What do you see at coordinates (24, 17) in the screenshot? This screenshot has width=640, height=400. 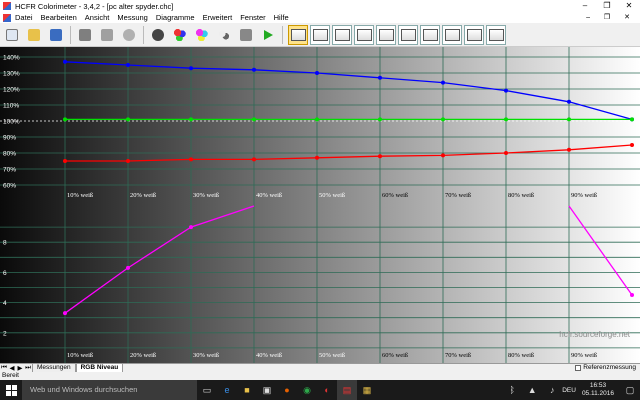 I see `menu-datei: Datei` at bounding box center [24, 17].